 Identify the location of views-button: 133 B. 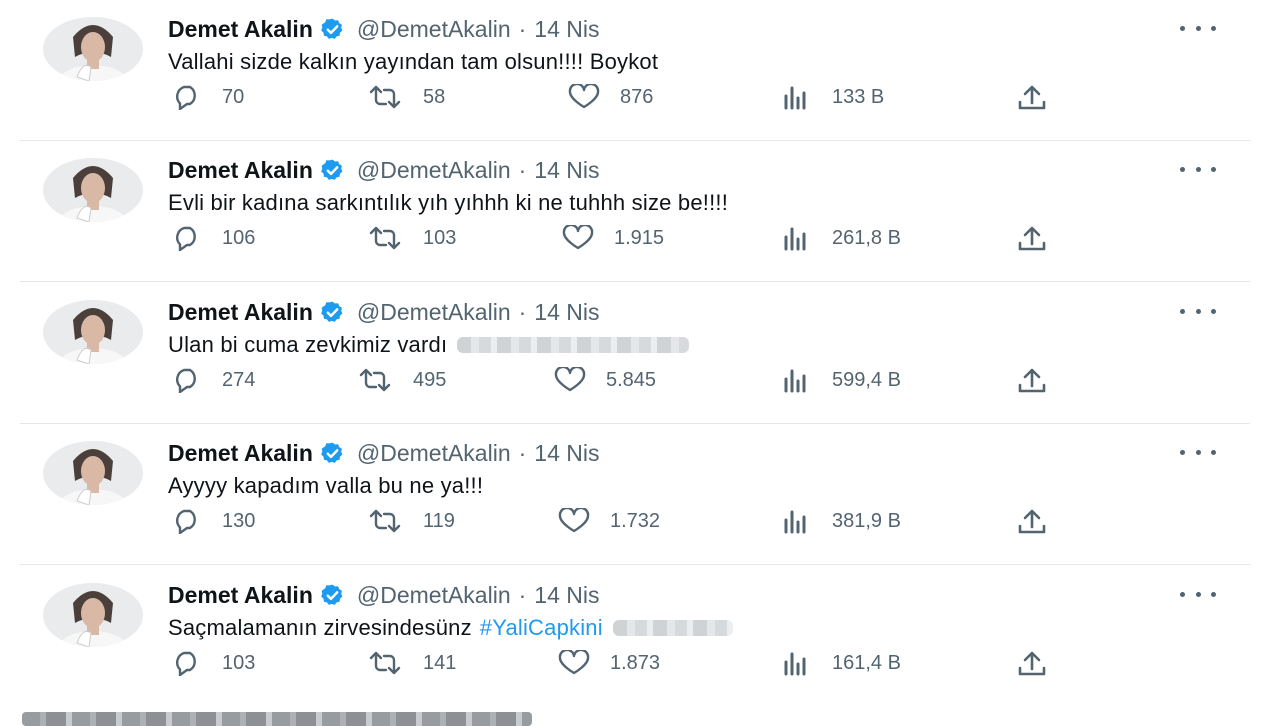
(833, 97).